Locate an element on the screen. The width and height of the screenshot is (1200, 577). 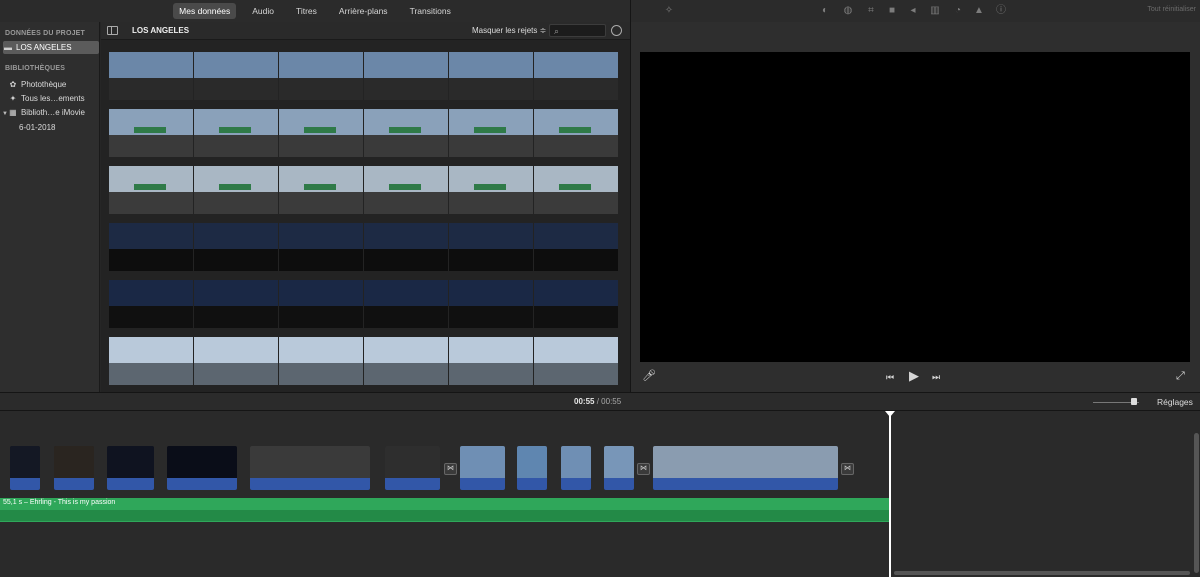
tab-titles: Titres is located at coordinates (306, 11).